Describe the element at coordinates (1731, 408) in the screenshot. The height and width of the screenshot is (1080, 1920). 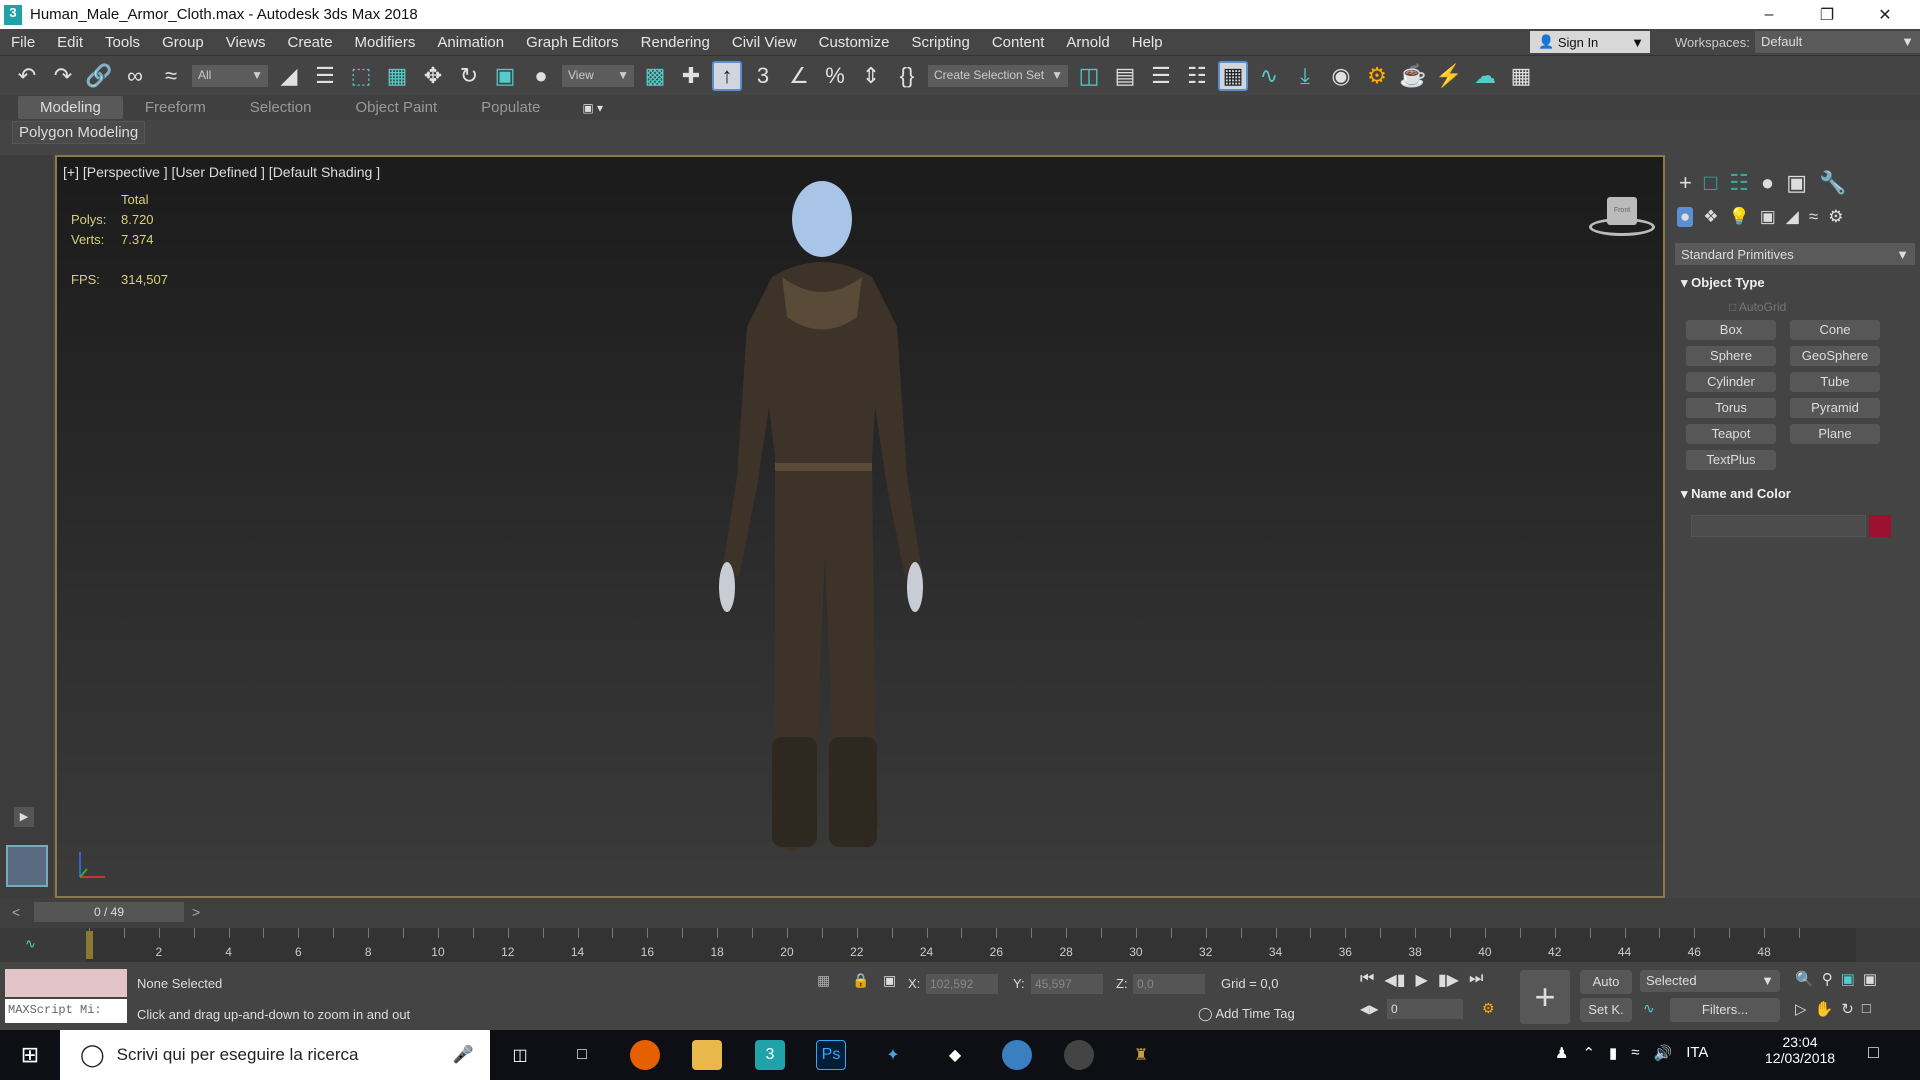
I see `primitive-torus-button: Torus` at that location.